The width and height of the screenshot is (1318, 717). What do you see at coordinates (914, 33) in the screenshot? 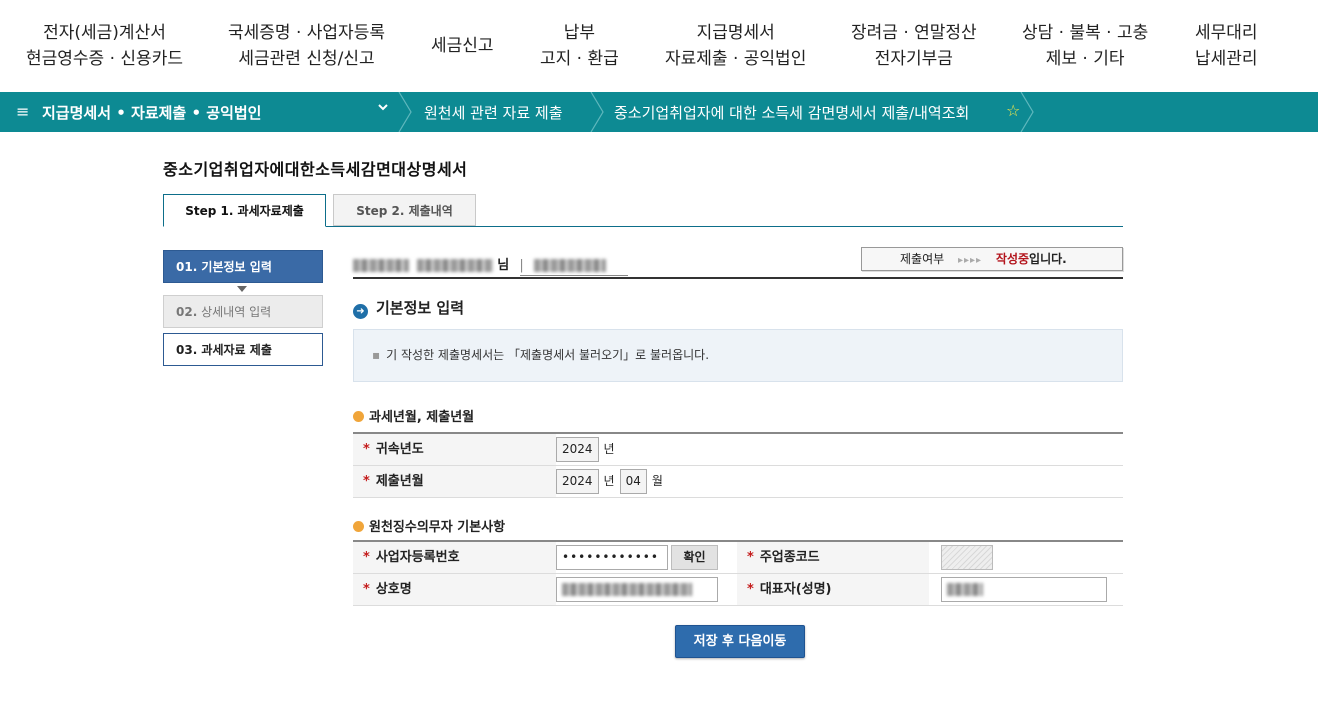
I see `nav-item-line1: 장려금 · 연말정산` at bounding box center [914, 33].